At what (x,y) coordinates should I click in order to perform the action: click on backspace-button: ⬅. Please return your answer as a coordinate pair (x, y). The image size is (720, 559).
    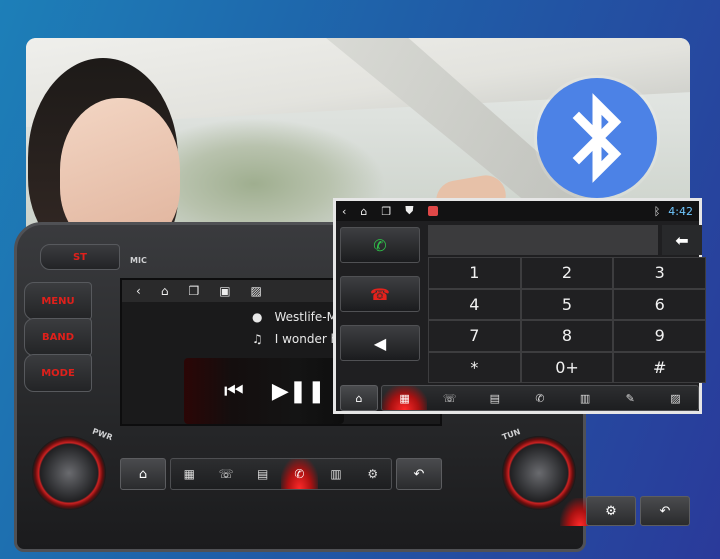
    Looking at the image, I should click on (682, 240).